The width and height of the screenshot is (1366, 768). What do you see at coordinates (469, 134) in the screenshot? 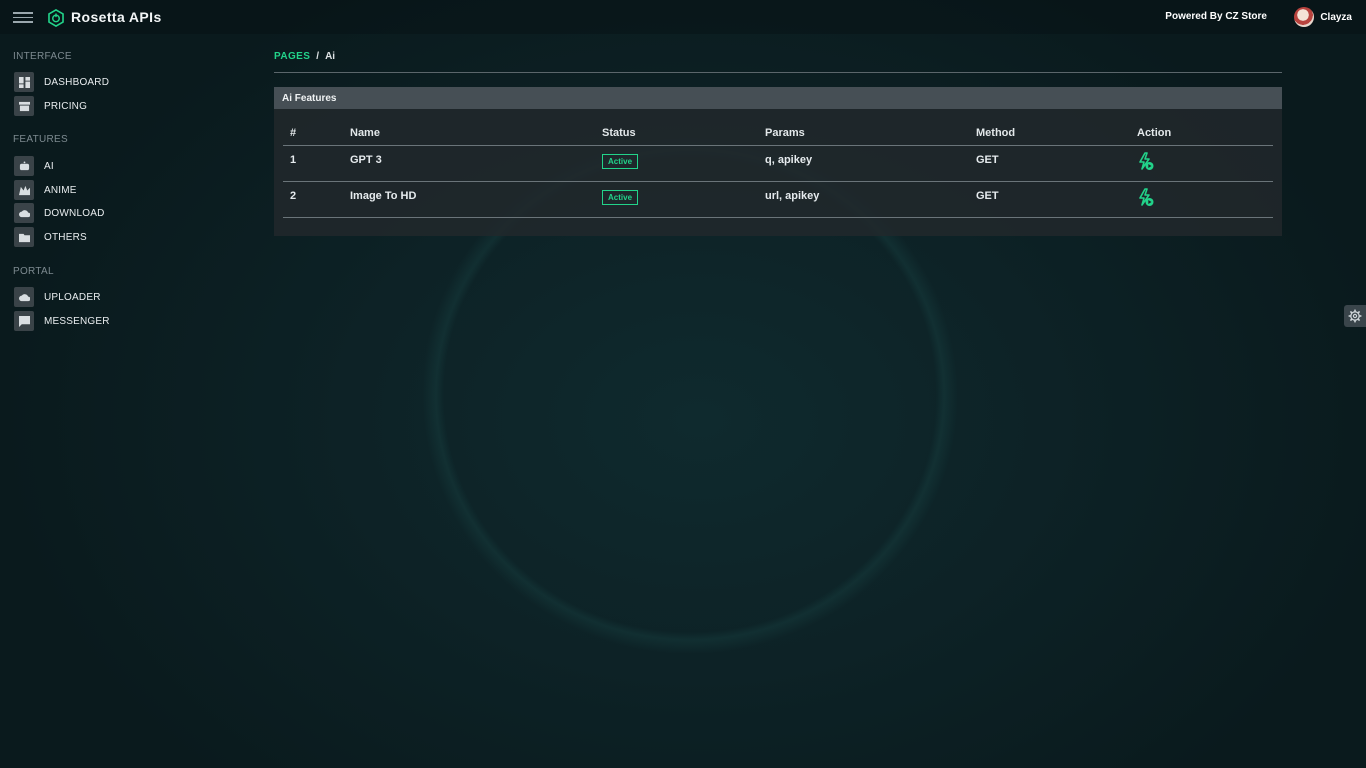
I see `column-header: Name` at bounding box center [469, 134].